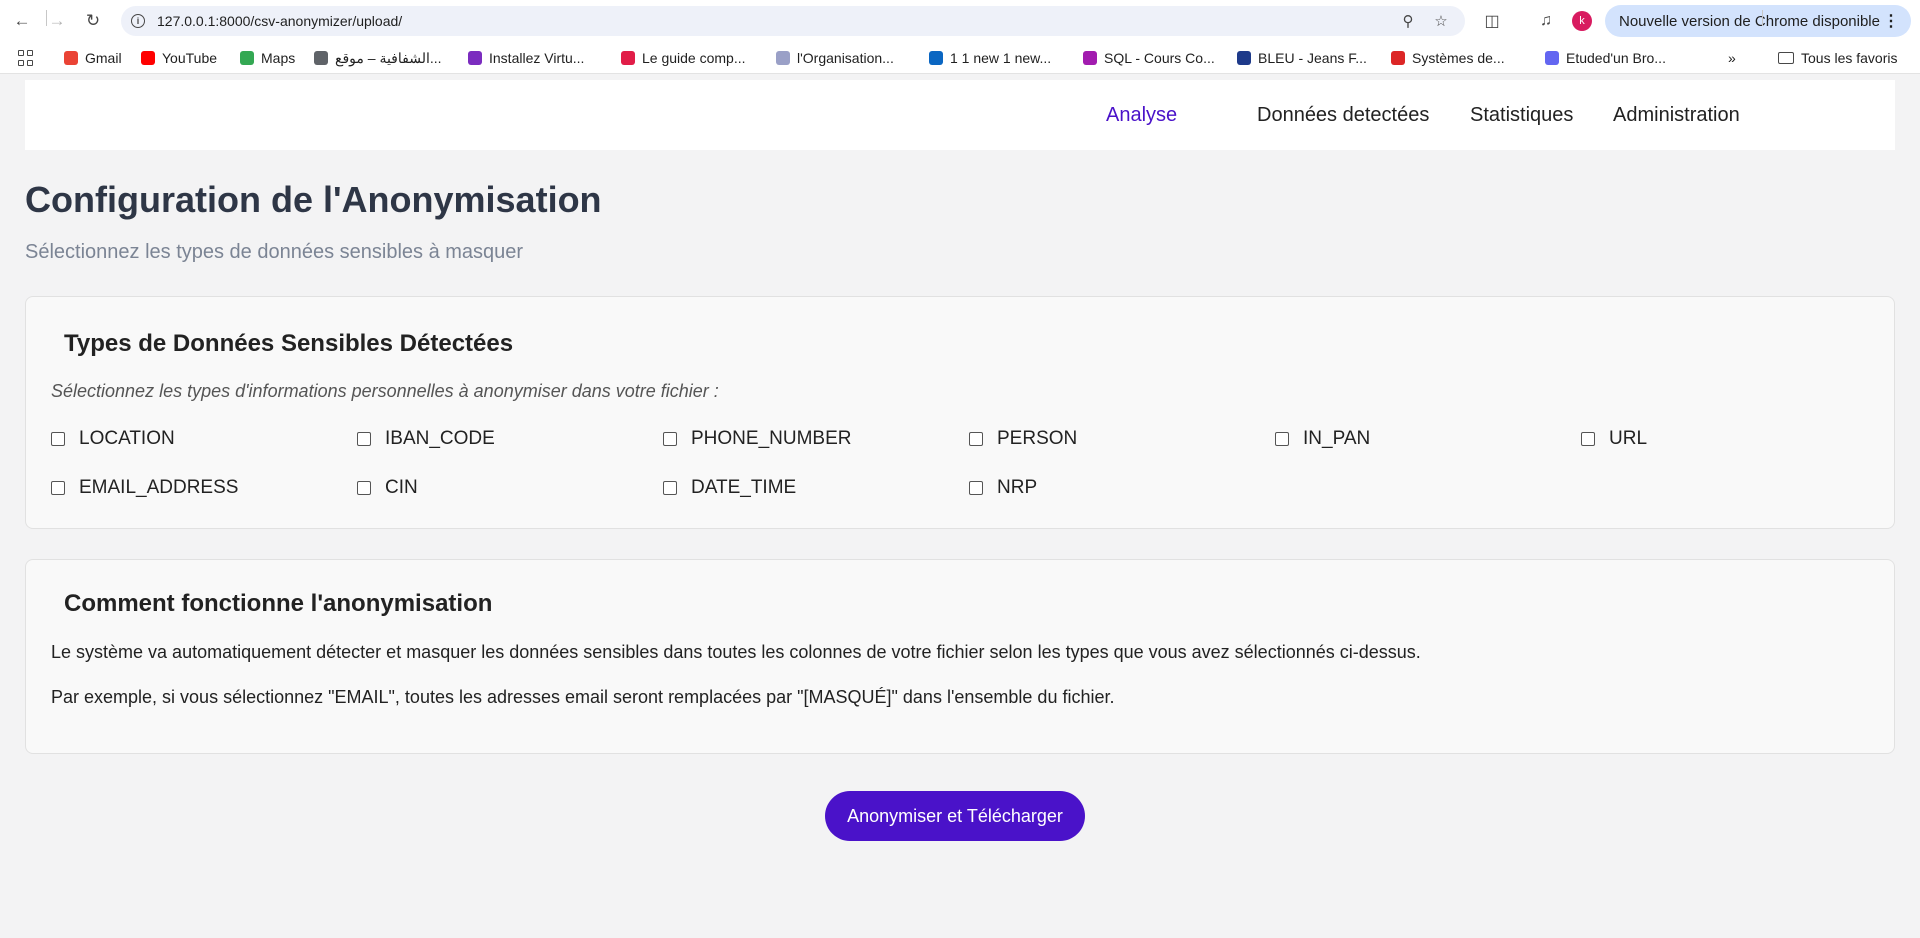 The width and height of the screenshot is (1920, 938). I want to click on bookmark-item: YouTube, so click(179, 58).